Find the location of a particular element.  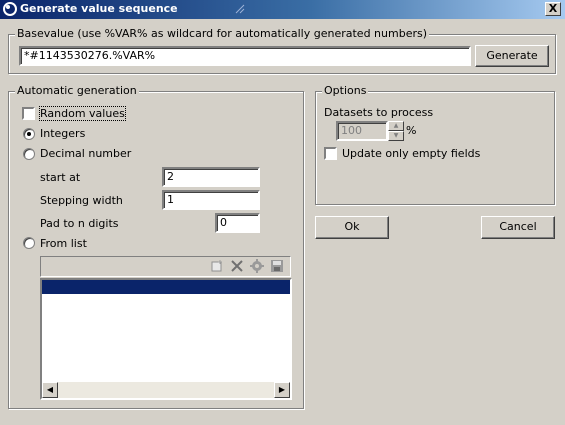

stepping-width-input: 1 is located at coordinates (211, 200).